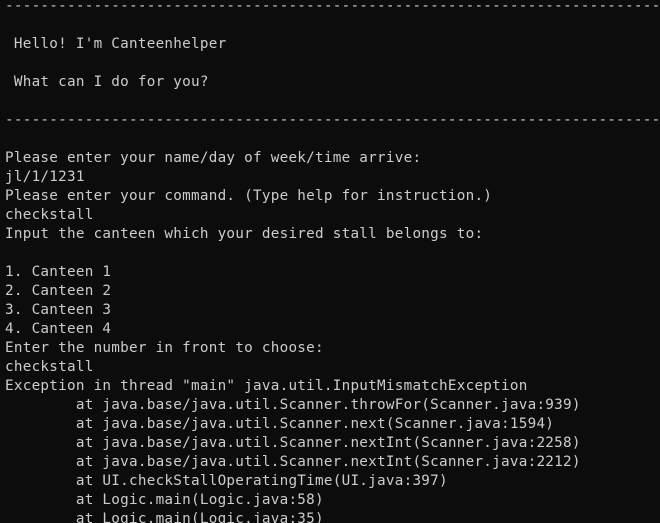 Image resolution: width=660 pixels, height=523 pixels. What do you see at coordinates (164, 348) in the screenshot?
I see `choose-prompt-line: Enter the number in front to choose:` at bounding box center [164, 348].